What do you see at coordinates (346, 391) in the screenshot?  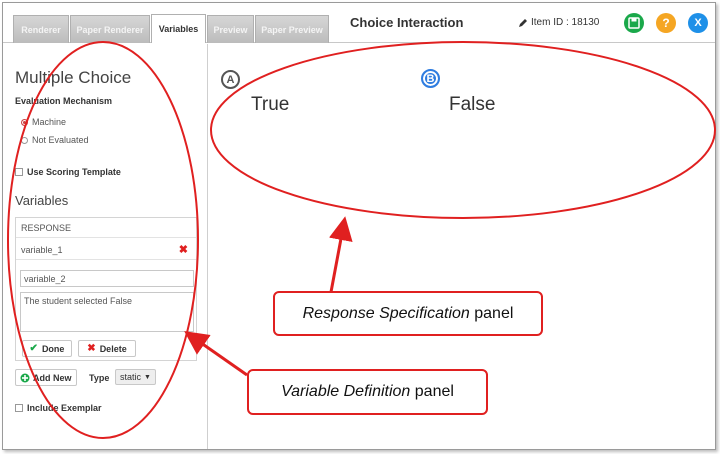 I see `callout-italic-text: Variable Definition` at bounding box center [346, 391].